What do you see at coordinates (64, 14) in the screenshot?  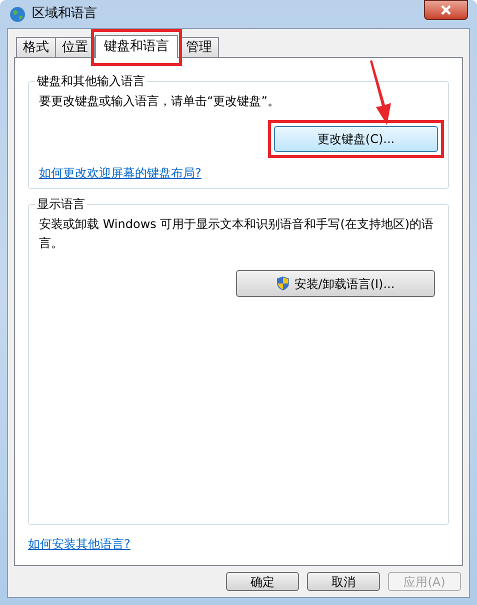 I see `window-title: 区域和语言` at bounding box center [64, 14].